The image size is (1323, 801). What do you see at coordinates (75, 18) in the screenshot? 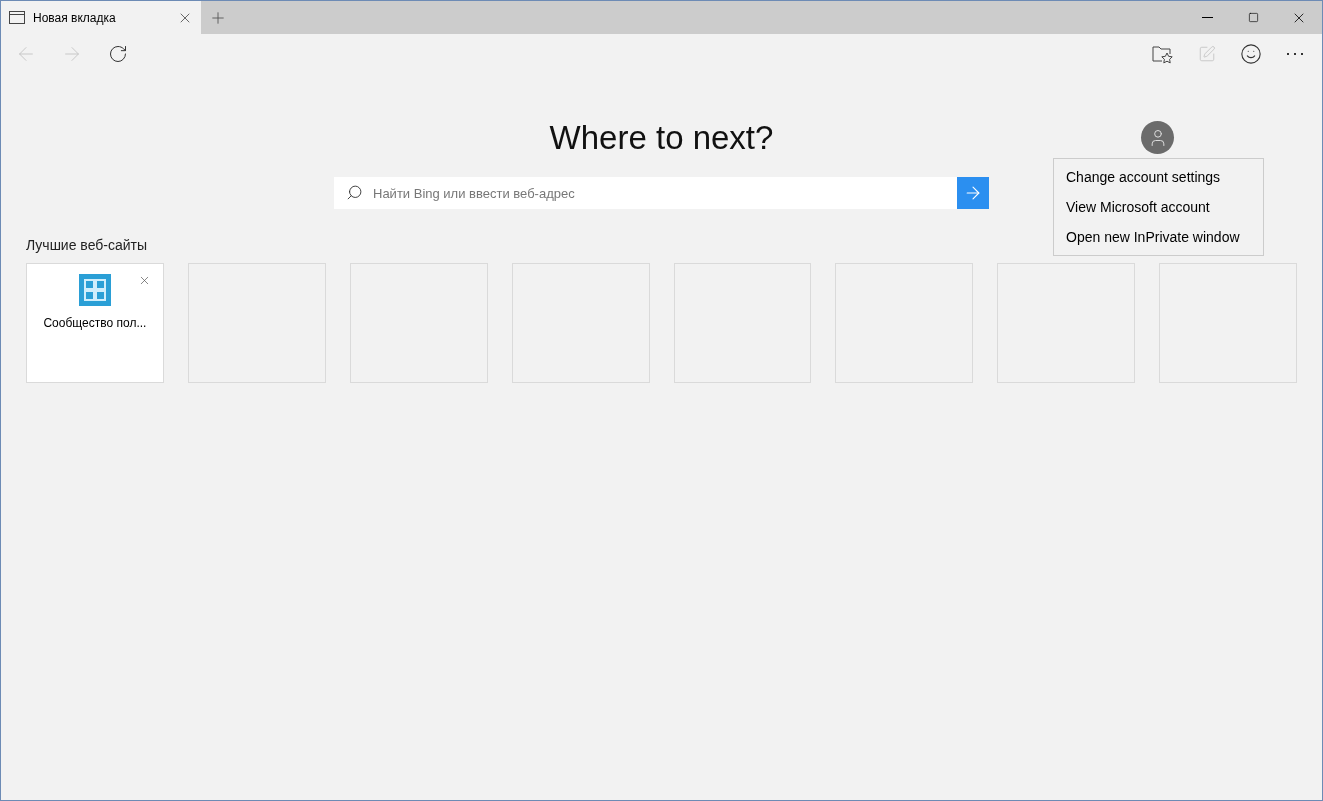
I see `tab-title: Новая вкладка` at bounding box center [75, 18].